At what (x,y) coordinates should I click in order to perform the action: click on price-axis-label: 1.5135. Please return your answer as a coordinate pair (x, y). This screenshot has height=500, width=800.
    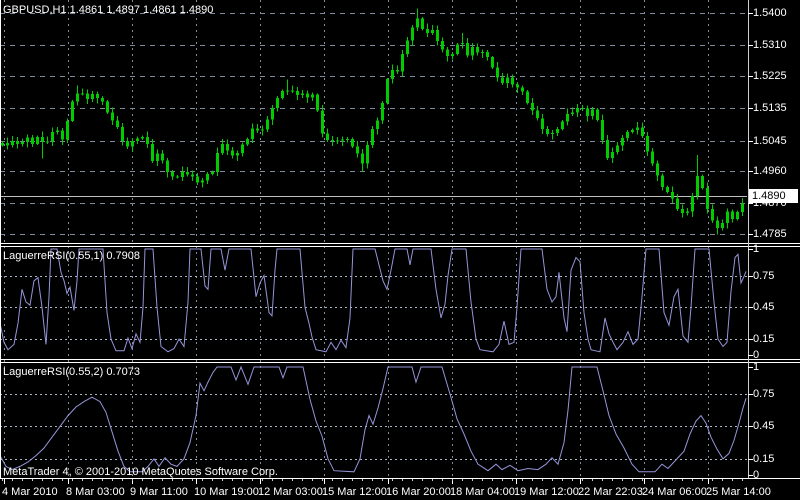
    Looking at the image, I should click on (770, 108).